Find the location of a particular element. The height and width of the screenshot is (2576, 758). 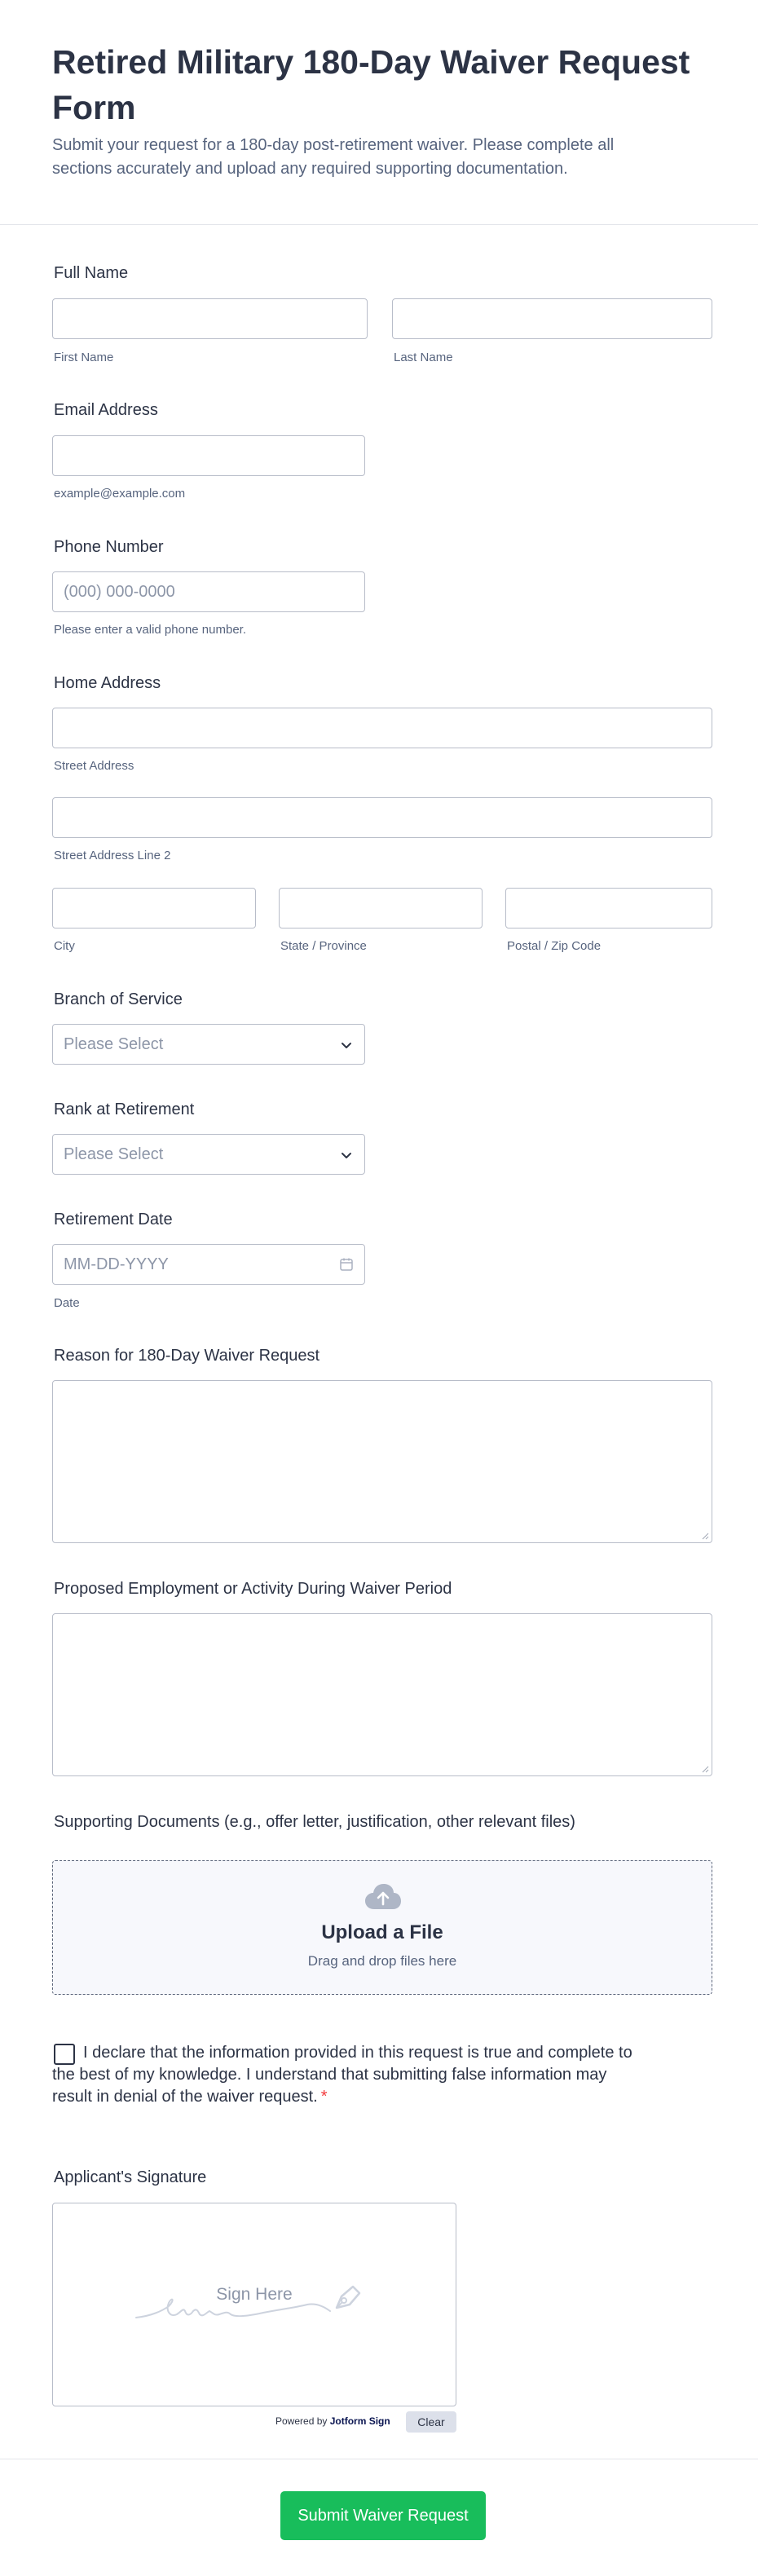

last-name-input is located at coordinates (552, 318).